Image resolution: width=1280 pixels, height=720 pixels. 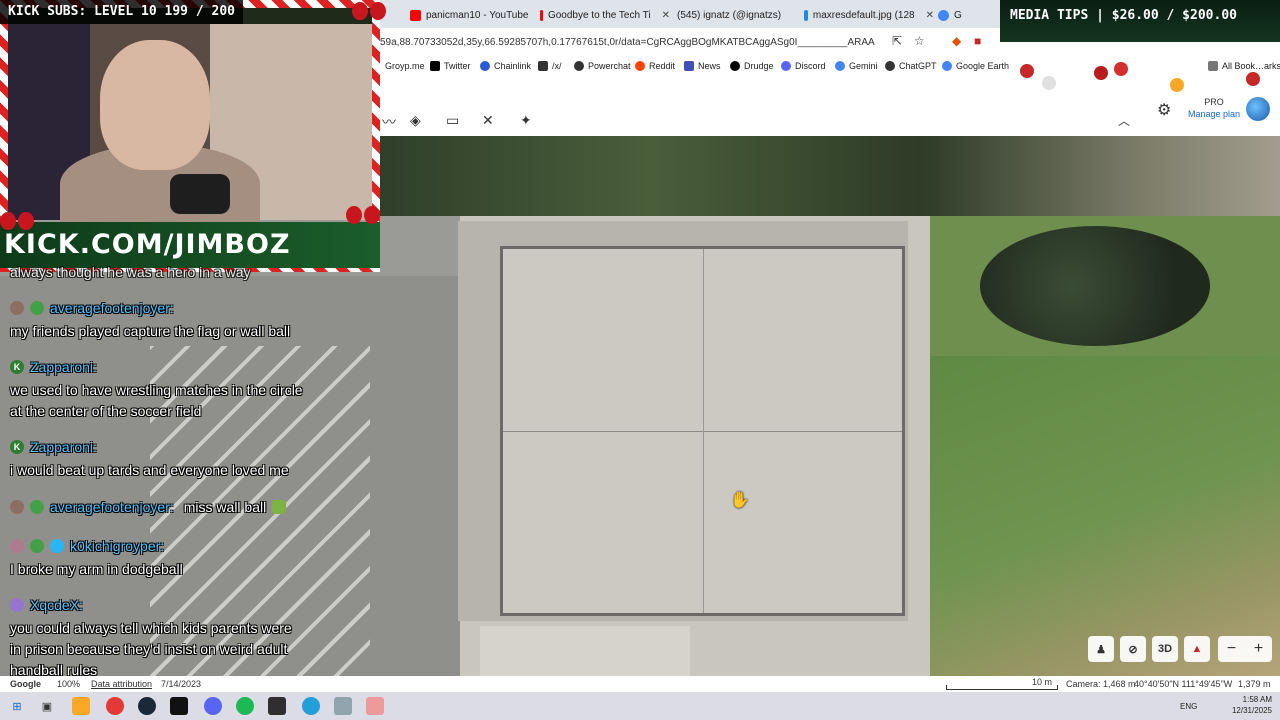 I want to click on sparkle-icon: ✦, so click(x=526, y=120).